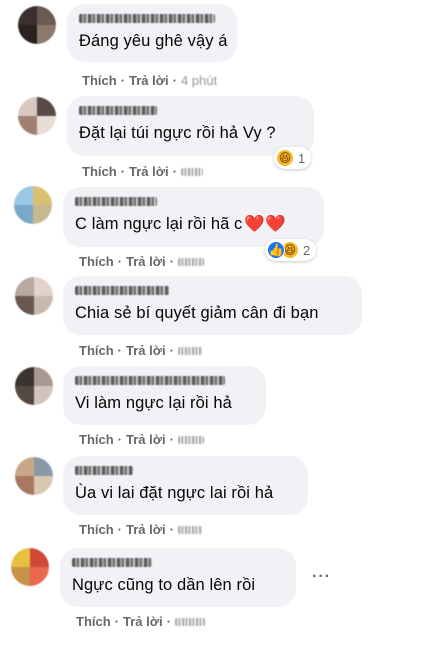 Image resolution: width=442 pixels, height=650 pixels. Describe the element at coordinates (159, 224) in the screenshot. I see `comment-text-body: C làm ngực lại rồi hã c` at that location.